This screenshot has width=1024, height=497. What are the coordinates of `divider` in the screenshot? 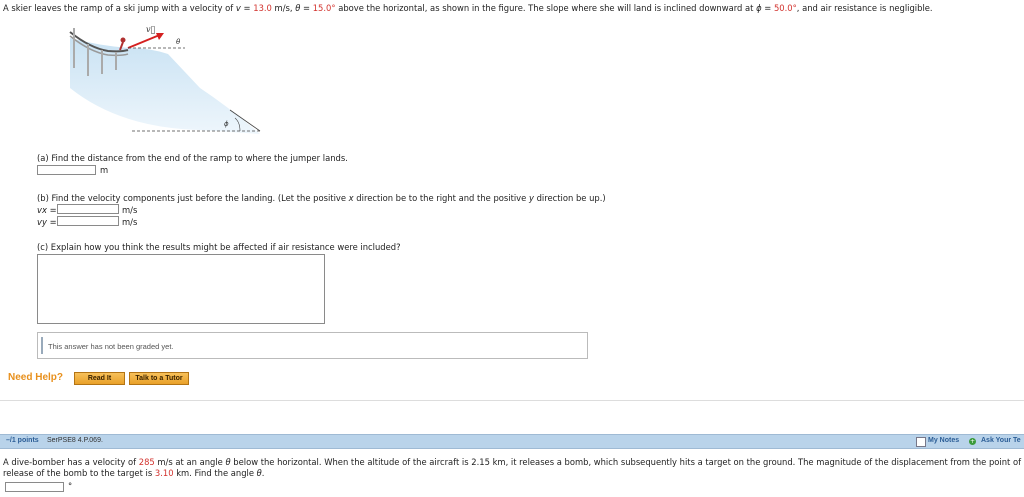 It's located at (512, 400).